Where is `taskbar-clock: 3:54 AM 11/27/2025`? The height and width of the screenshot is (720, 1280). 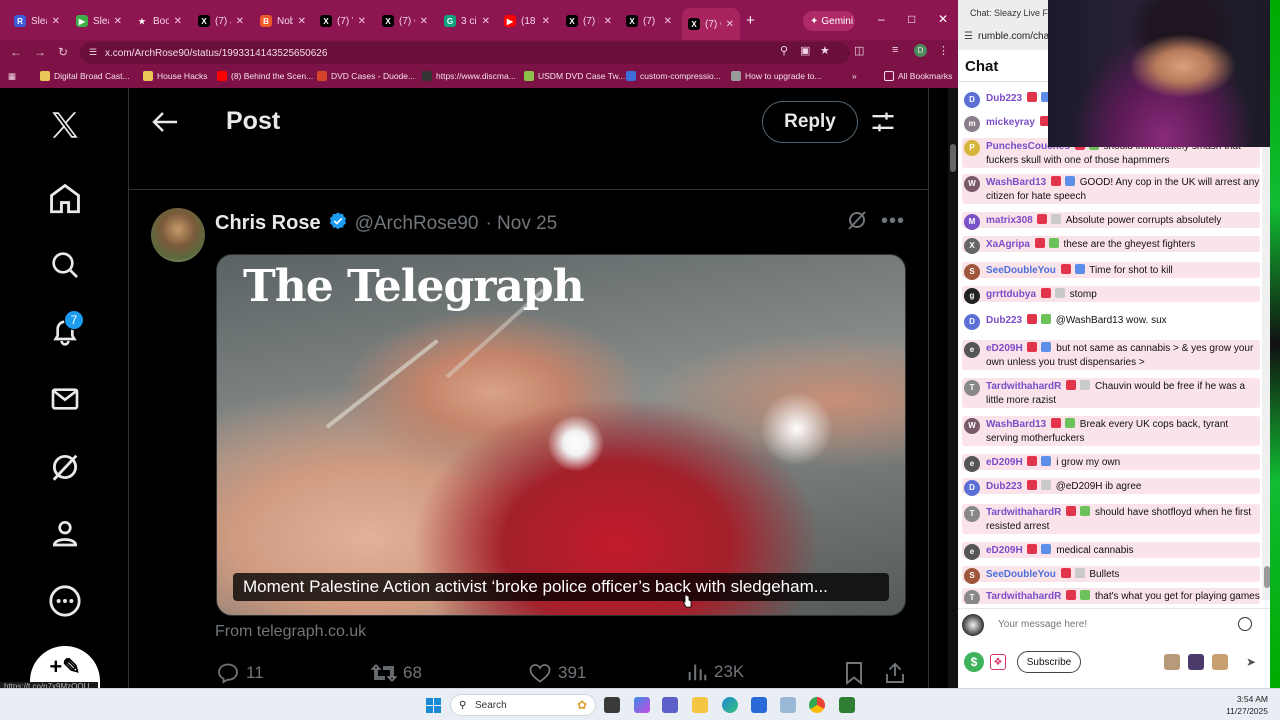
taskbar-clock: 3:54 AM 11/27/2025 is located at coordinates (1237, 705).